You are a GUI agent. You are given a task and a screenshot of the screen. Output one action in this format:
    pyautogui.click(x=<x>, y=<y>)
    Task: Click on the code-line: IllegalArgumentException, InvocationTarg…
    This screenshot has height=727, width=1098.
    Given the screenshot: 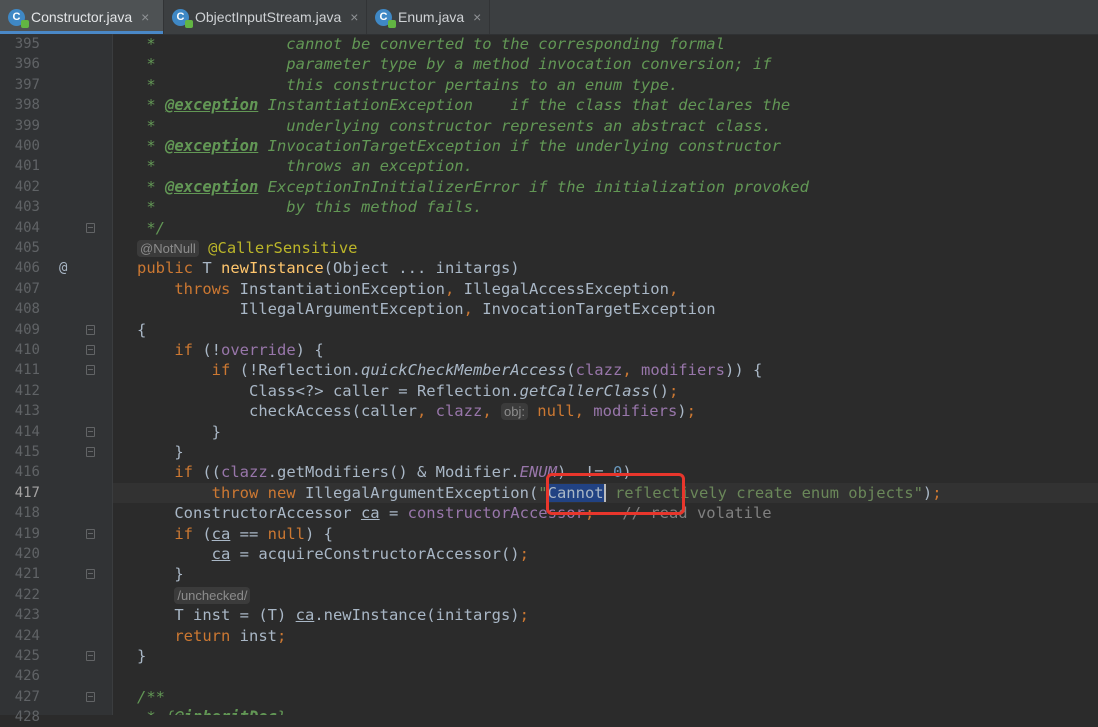 What is the action you would take?
    pyautogui.click(x=605, y=309)
    